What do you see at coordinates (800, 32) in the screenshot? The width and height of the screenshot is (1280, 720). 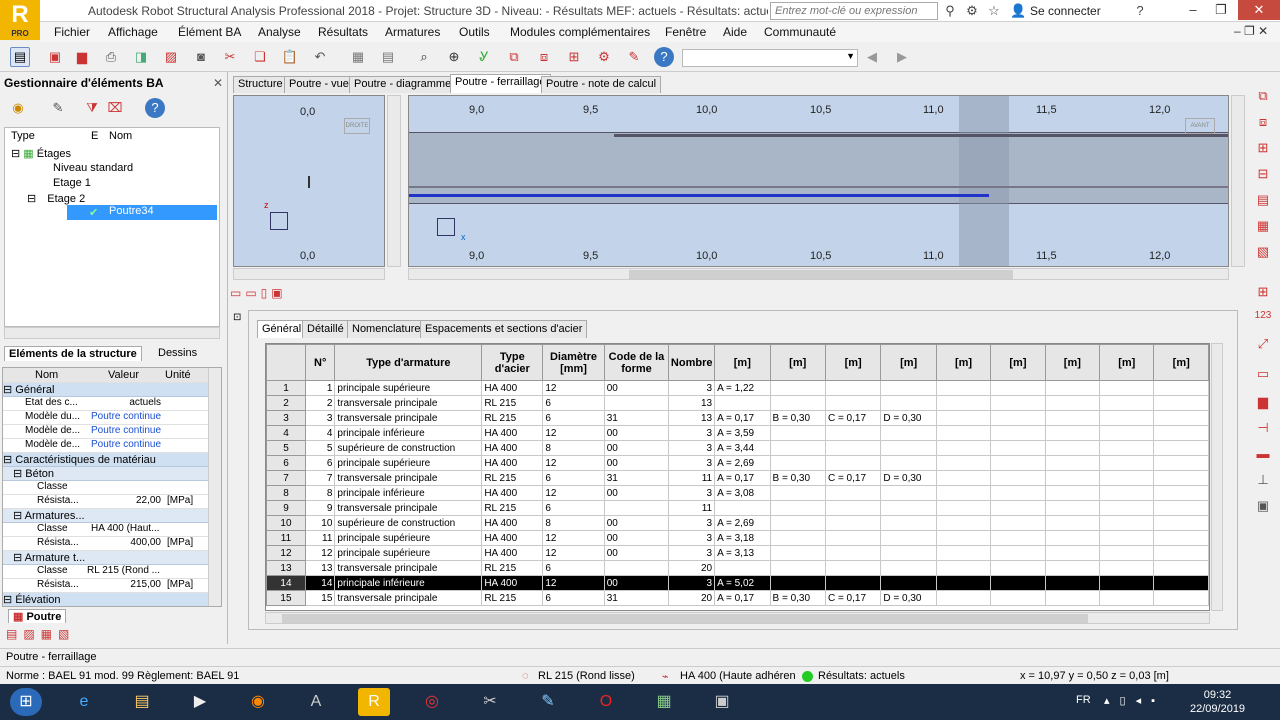 I see `menu-communaute: Communauté` at bounding box center [800, 32].